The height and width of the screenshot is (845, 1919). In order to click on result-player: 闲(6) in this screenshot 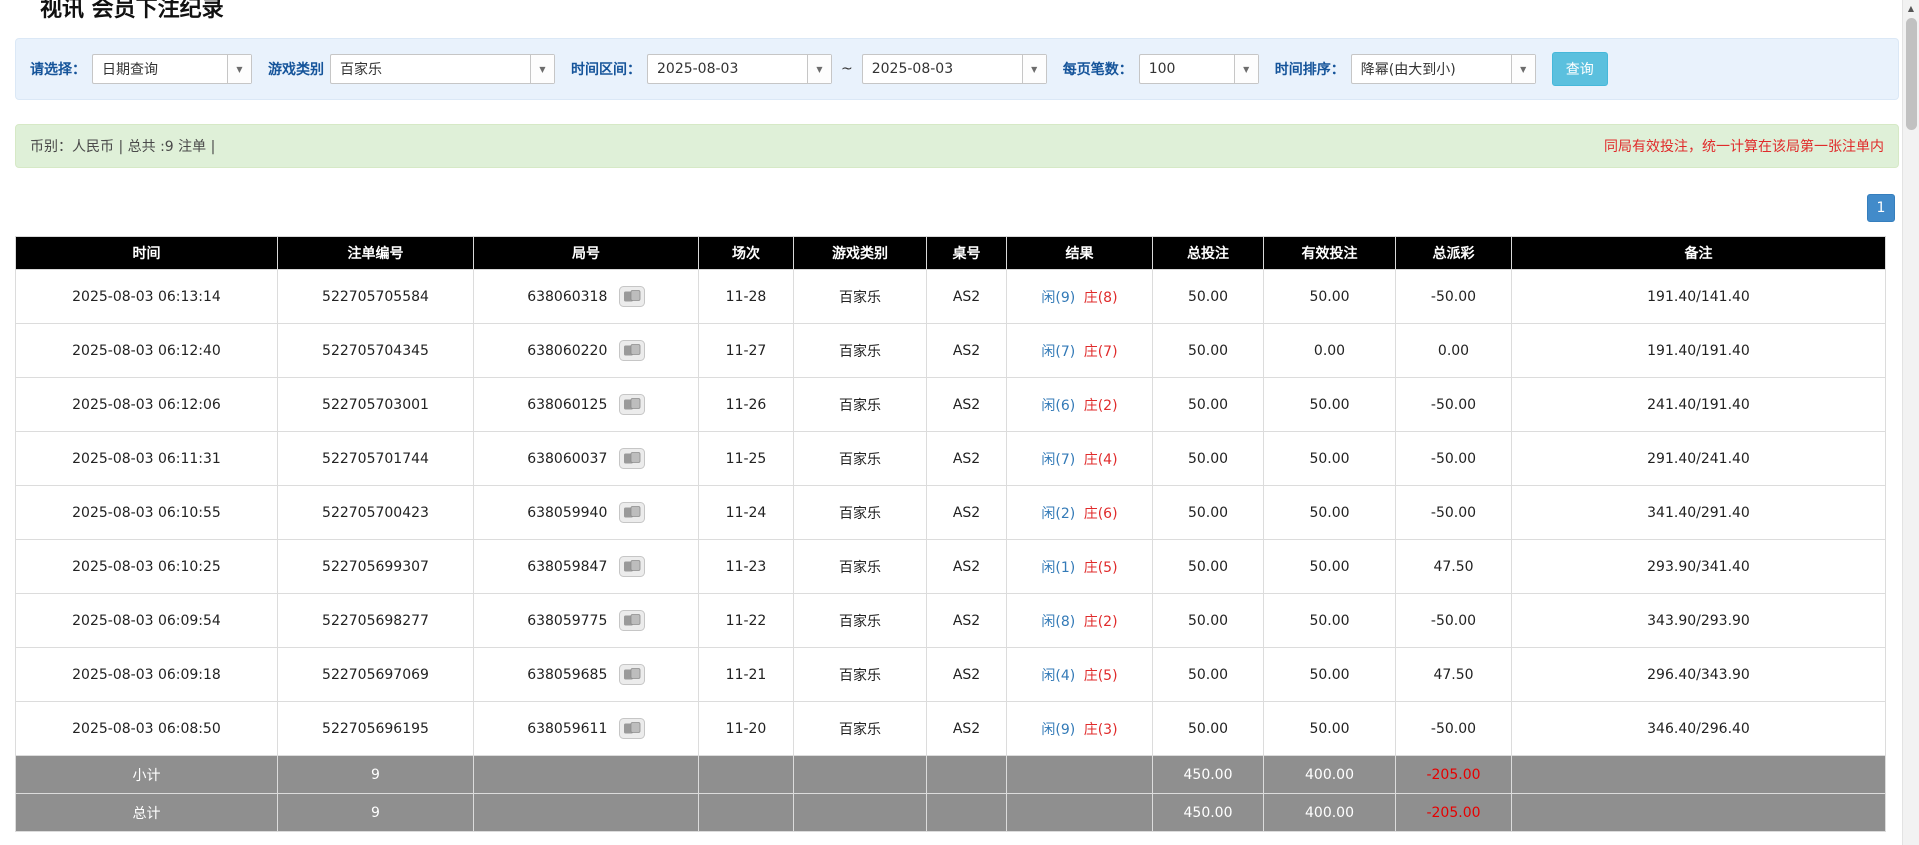, I will do `click(1058, 405)`.